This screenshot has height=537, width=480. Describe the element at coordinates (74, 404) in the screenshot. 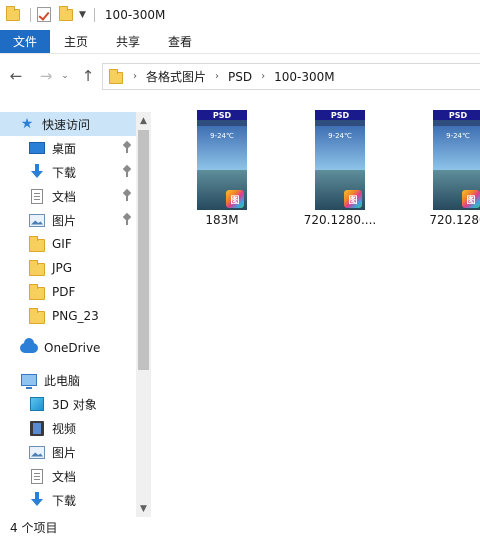

I see `nav-label: 3D 对象` at that location.